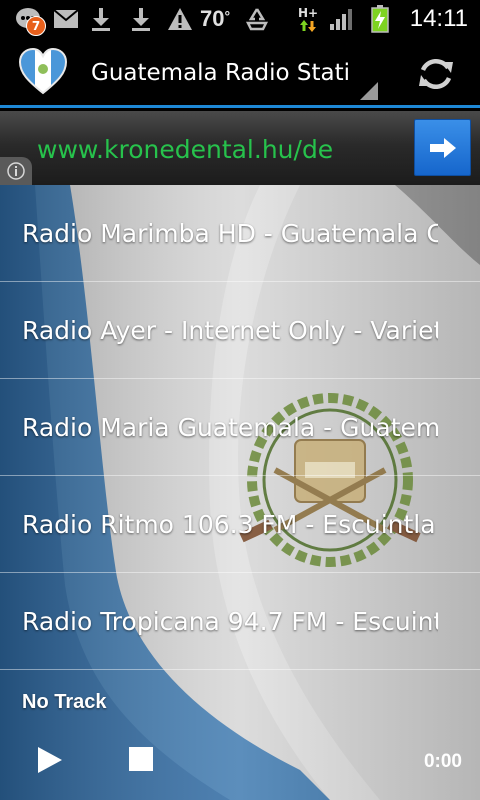 The width and height of the screenshot is (480, 800). I want to click on signal-icon, so click(342, 19).